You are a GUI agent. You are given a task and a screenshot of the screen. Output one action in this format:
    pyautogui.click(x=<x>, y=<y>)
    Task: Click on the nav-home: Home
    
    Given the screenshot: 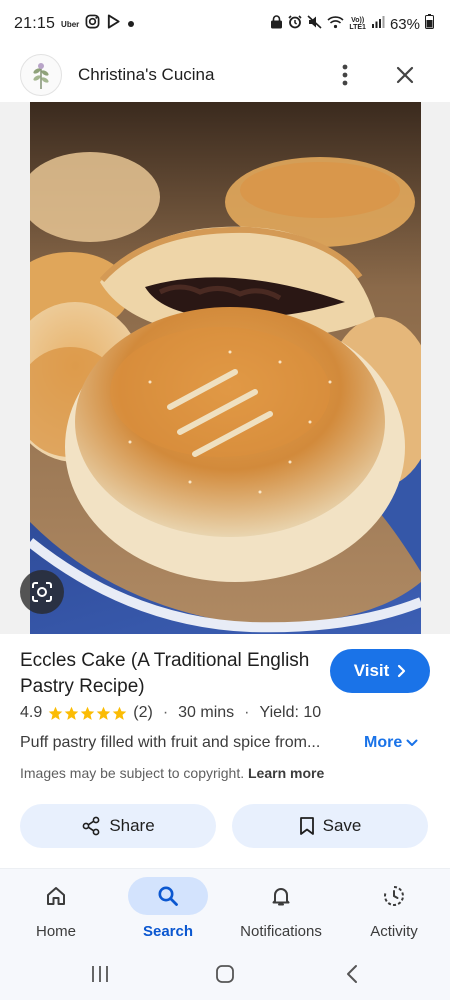 What is the action you would take?
    pyautogui.click(x=56, y=909)
    